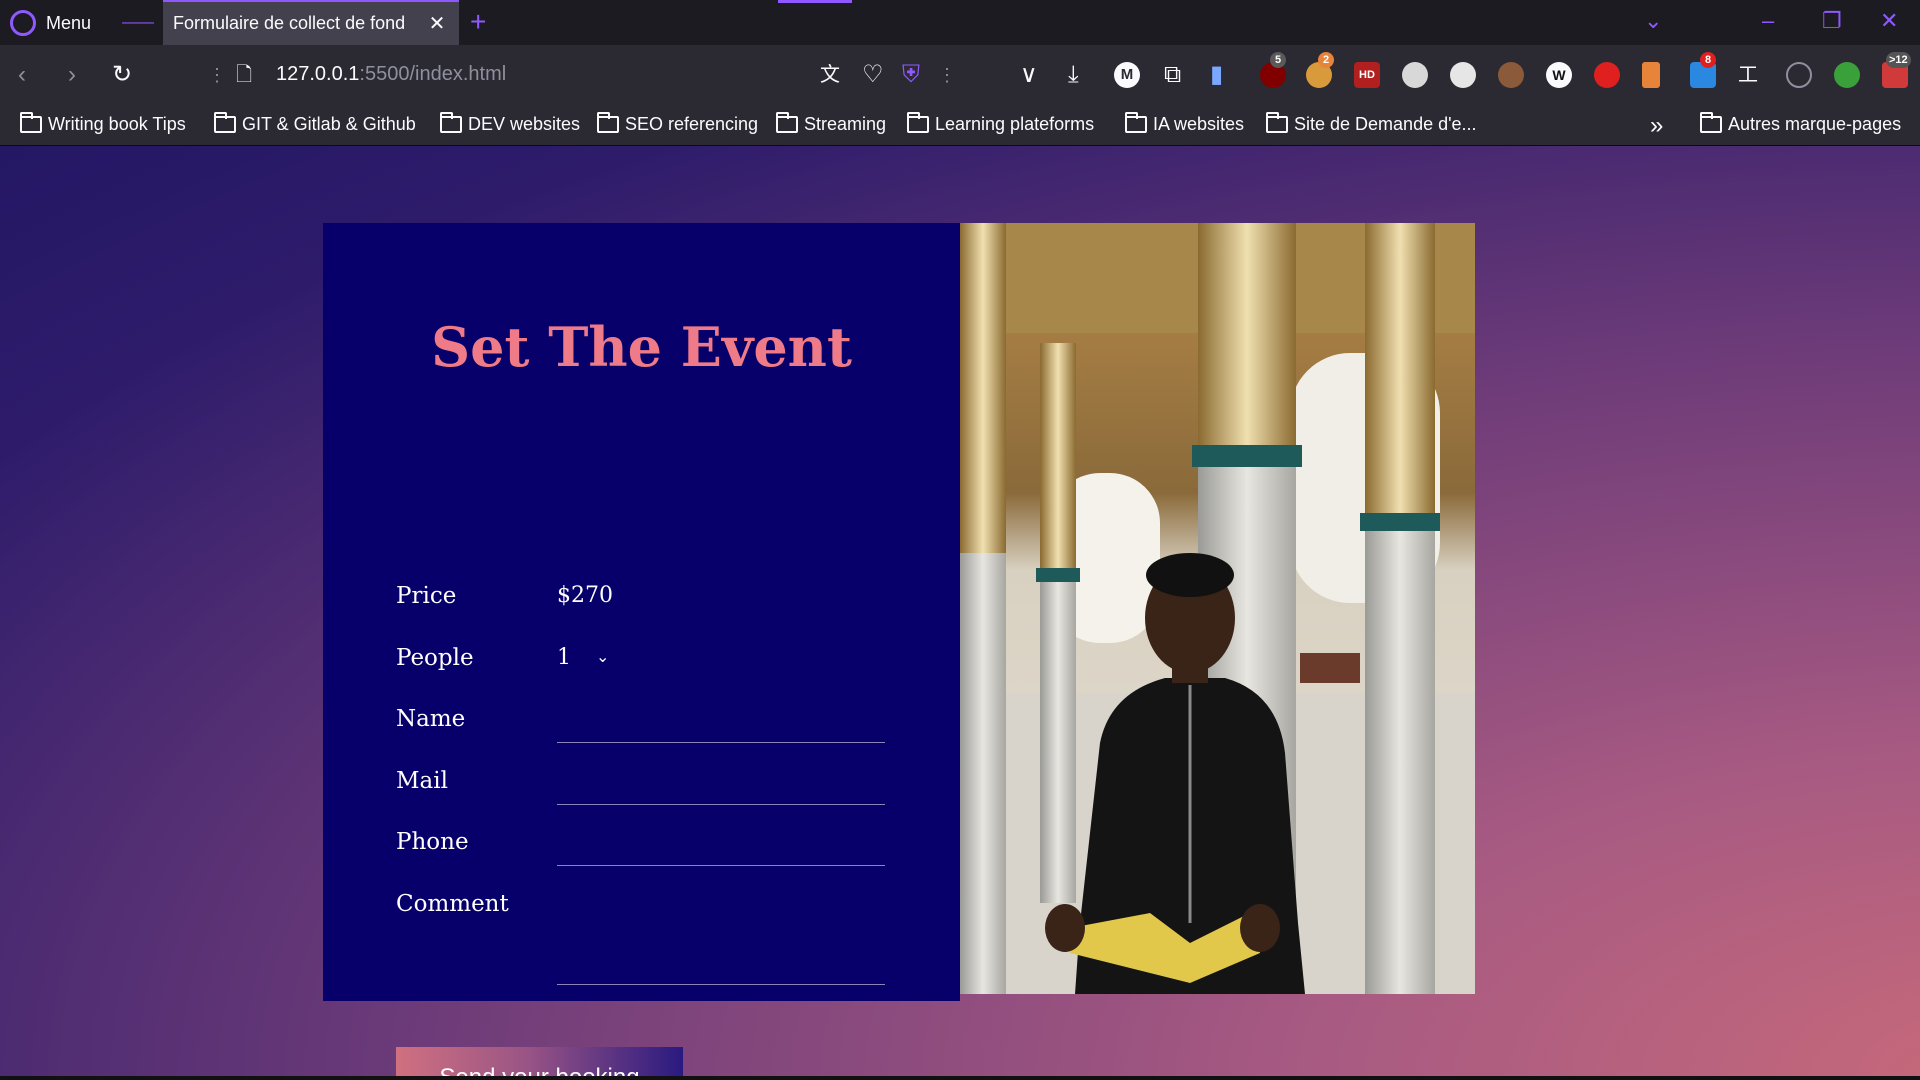  What do you see at coordinates (1367, 75) in the screenshot?
I see `hd-extension-icon: HD` at bounding box center [1367, 75].